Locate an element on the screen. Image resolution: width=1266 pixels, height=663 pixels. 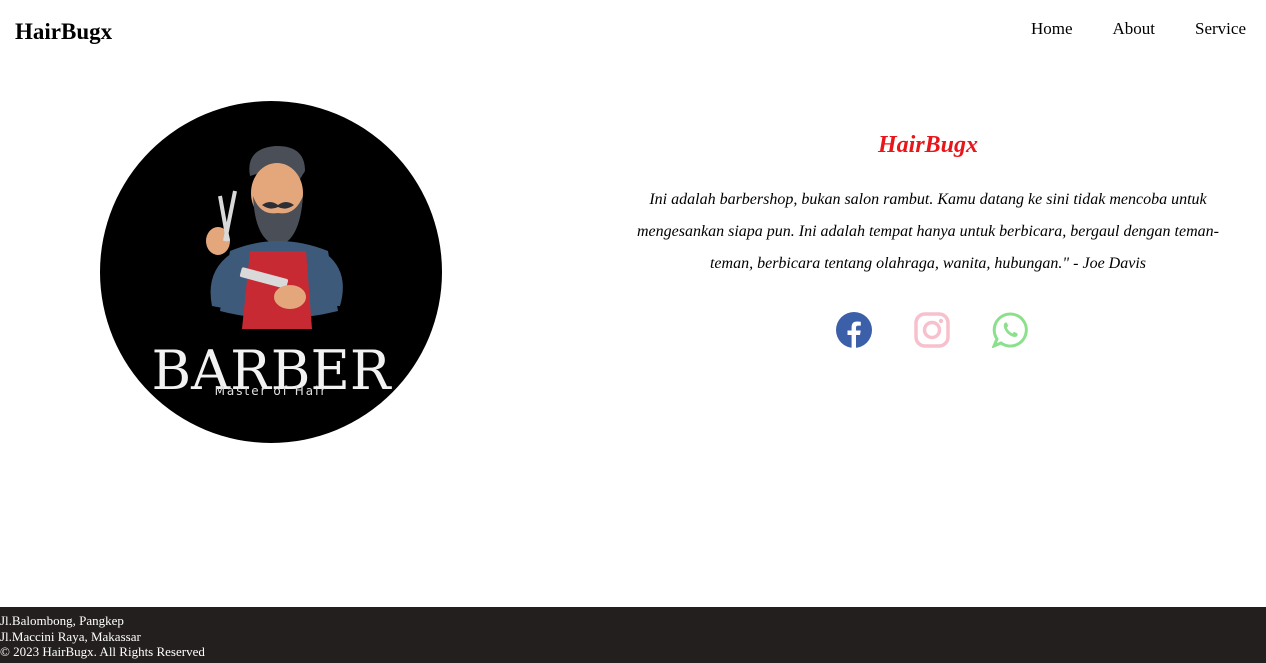
instagram-icon is located at coordinates (932, 330).